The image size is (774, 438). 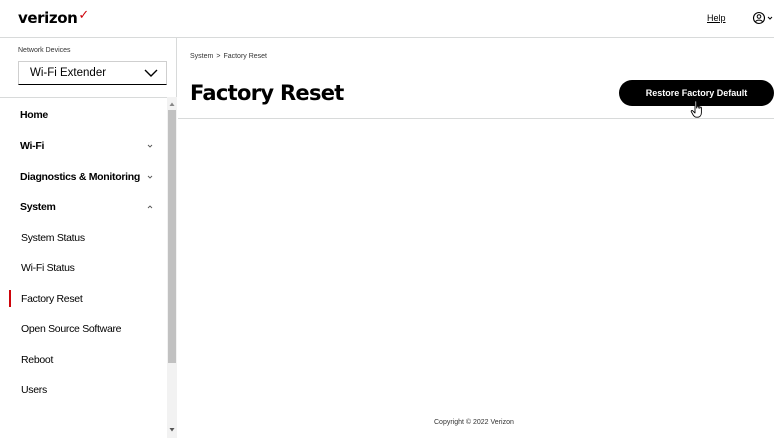 I want to click on title-divider, so click(x=476, y=118).